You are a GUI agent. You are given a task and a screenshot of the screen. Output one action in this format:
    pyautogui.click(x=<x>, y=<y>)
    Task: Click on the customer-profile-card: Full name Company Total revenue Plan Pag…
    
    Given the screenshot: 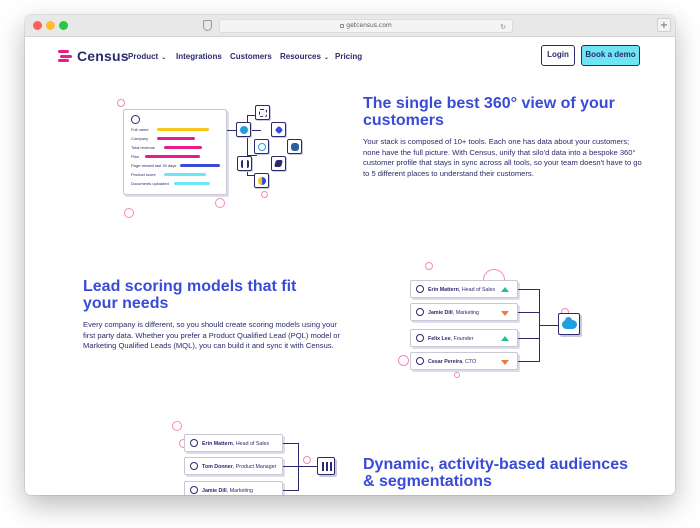 What is the action you would take?
    pyautogui.click(x=175, y=152)
    